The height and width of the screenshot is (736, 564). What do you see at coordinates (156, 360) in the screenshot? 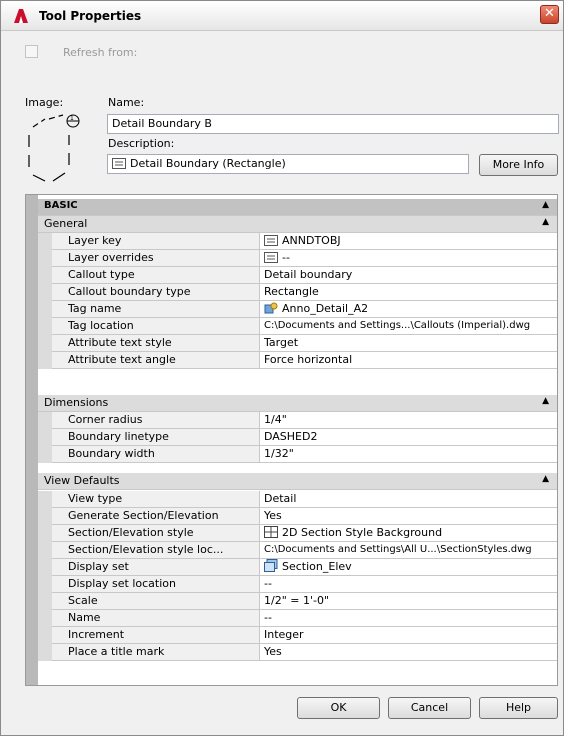
I see `property-name: Attribute text angle` at bounding box center [156, 360].